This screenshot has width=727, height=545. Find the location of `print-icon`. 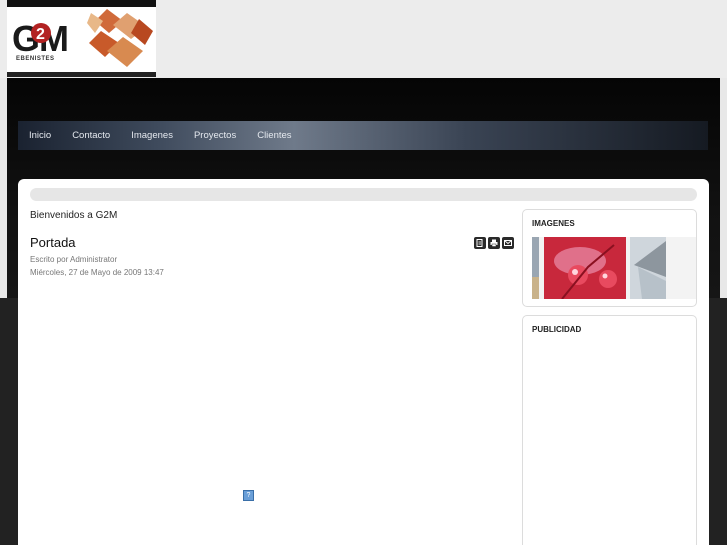

print-icon is located at coordinates (494, 243).